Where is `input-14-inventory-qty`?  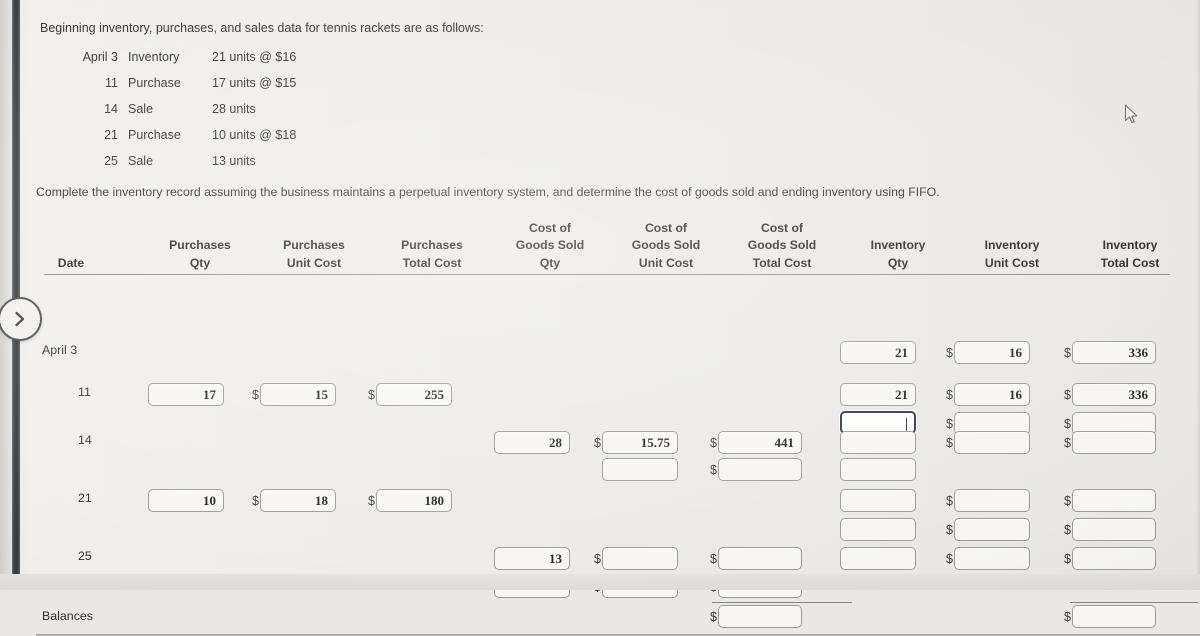
input-14-inventory-qty is located at coordinates (878, 442).